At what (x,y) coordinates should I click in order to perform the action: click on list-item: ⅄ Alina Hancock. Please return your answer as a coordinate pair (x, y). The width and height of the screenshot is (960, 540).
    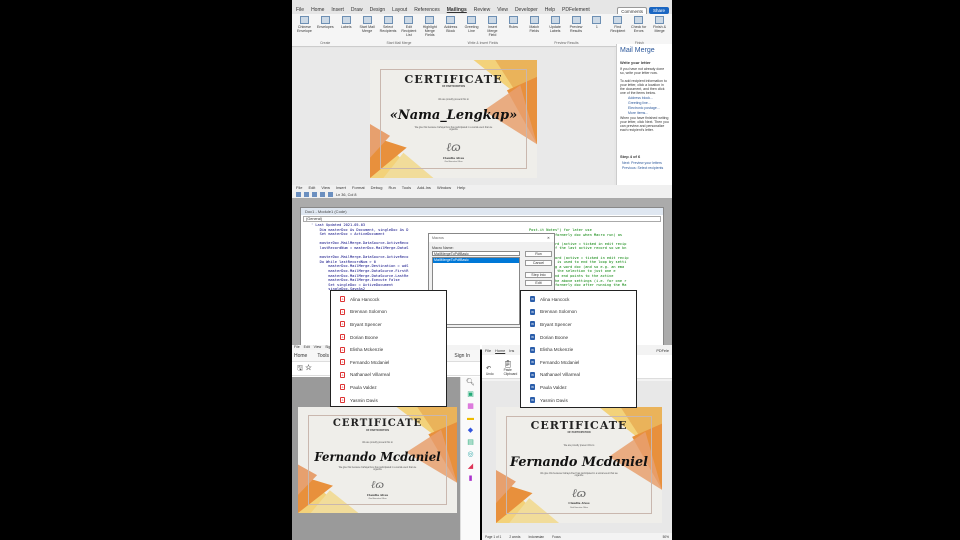
    Looking at the image, I should click on (388, 299).